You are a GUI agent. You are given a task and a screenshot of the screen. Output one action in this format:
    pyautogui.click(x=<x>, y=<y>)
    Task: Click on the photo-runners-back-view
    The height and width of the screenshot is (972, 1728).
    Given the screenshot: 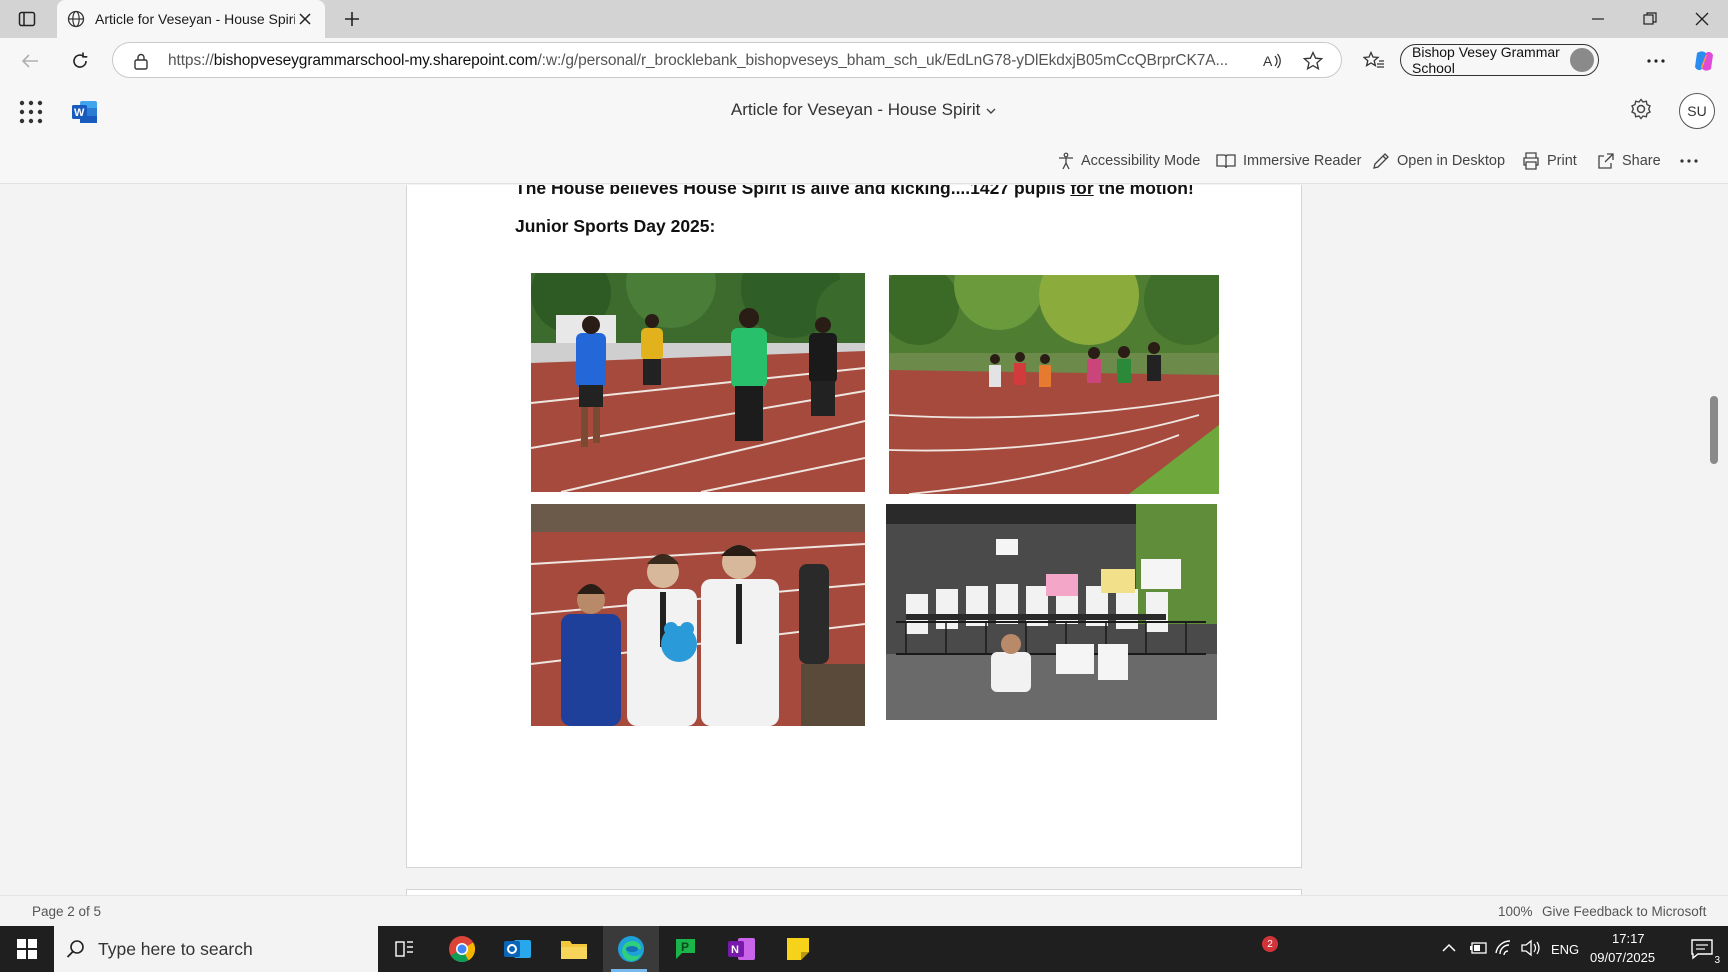 What is the action you would take?
    pyautogui.click(x=698, y=382)
    